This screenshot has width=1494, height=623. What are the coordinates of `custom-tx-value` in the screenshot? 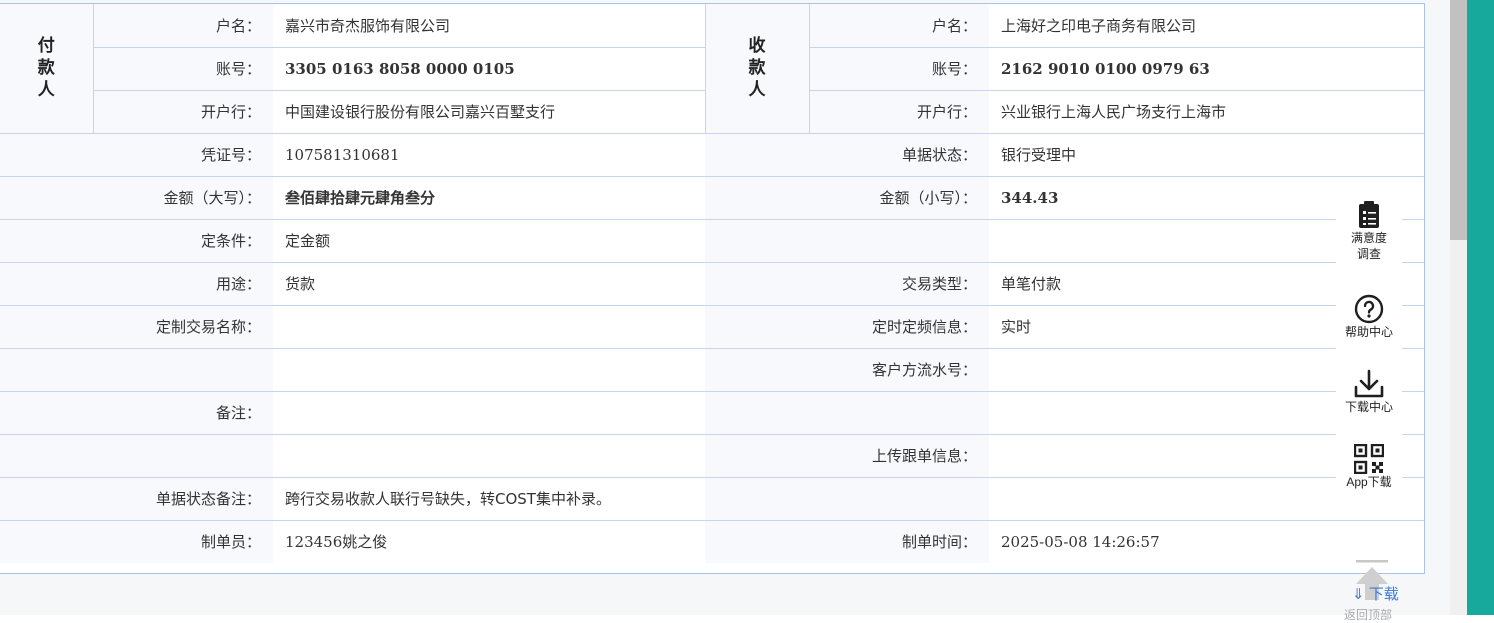 It's located at (489, 327).